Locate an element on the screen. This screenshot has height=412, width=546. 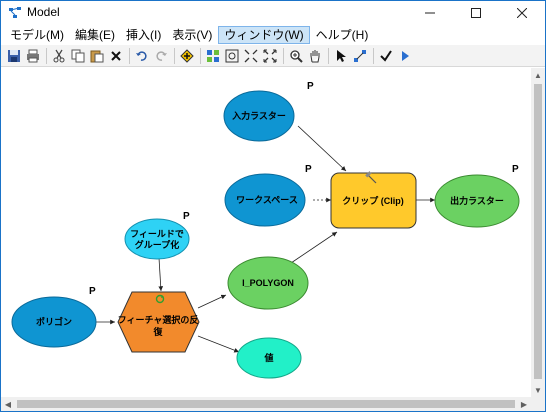
zoom-in-icon is located at coordinates (296, 56).